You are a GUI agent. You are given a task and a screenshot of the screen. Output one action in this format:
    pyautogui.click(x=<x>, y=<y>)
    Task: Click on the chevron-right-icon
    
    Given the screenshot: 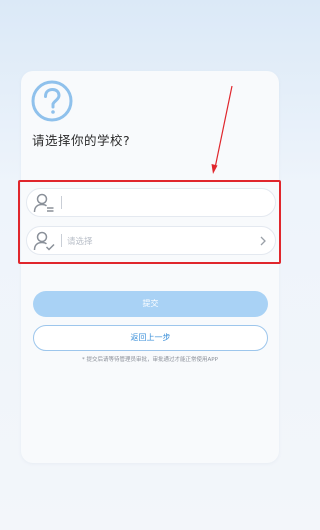 What is the action you would take?
    pyautogui.click(x=263, y=241)
    